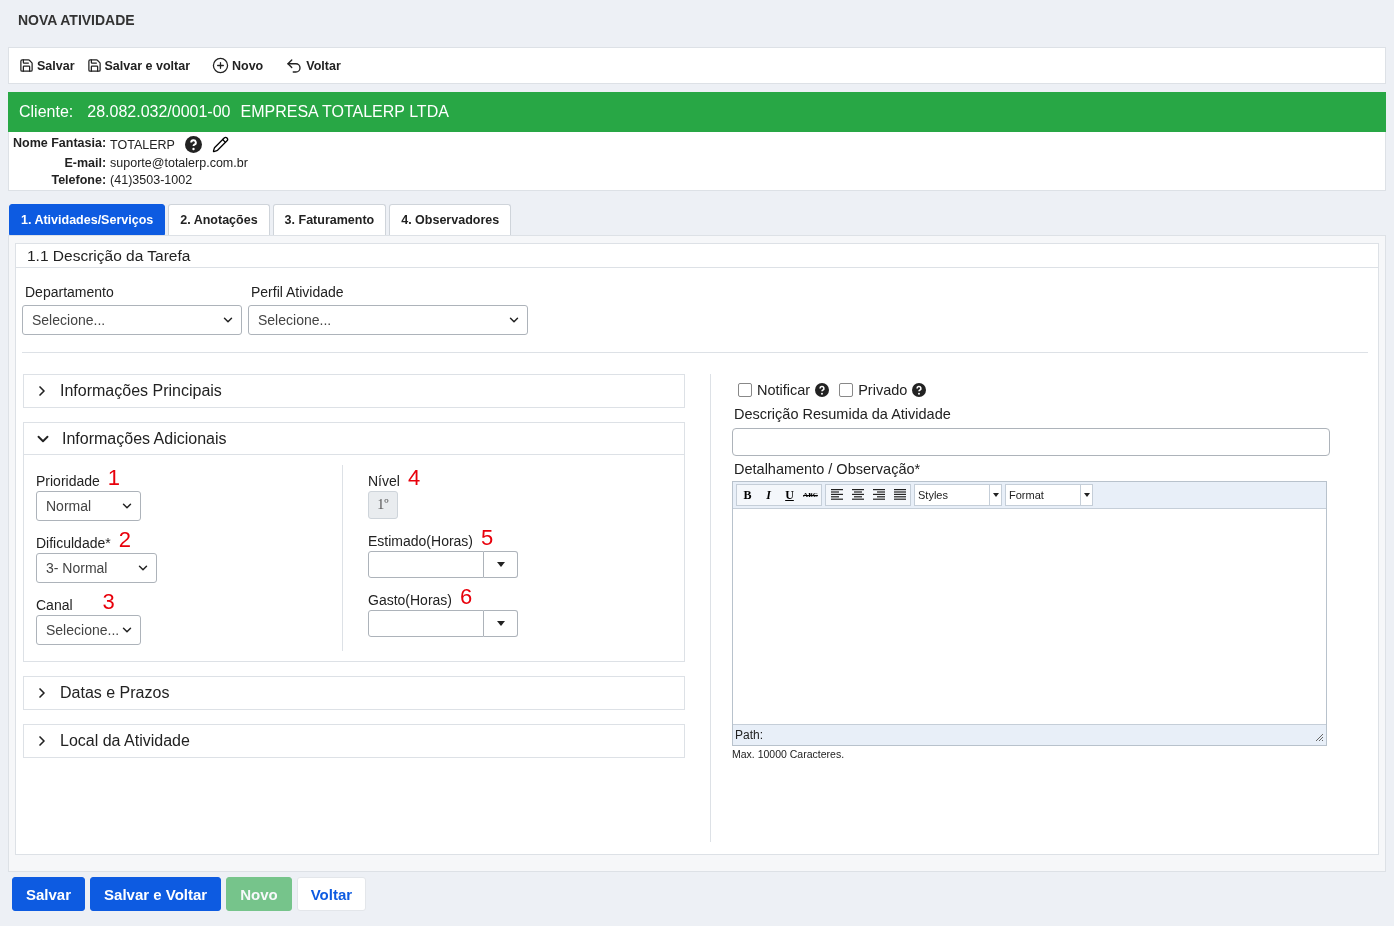 The width and height of the screenshot is (1394, 926). I want to click on field-label: Prioridade, so click(68, 481).